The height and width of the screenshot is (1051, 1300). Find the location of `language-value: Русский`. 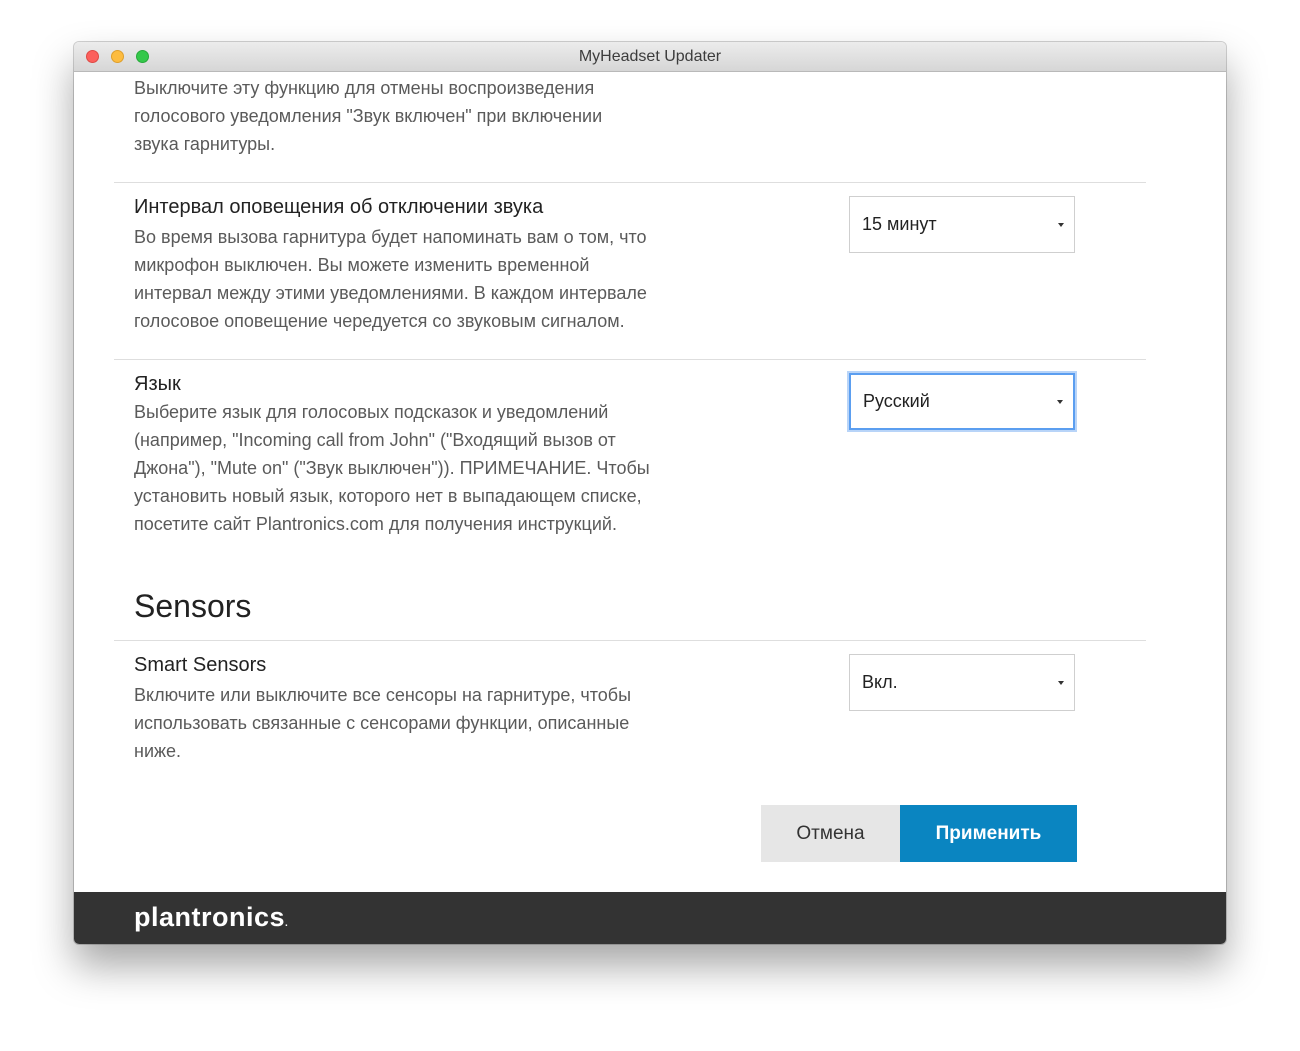

language-value: Русский is located at coordinates (896, 401).